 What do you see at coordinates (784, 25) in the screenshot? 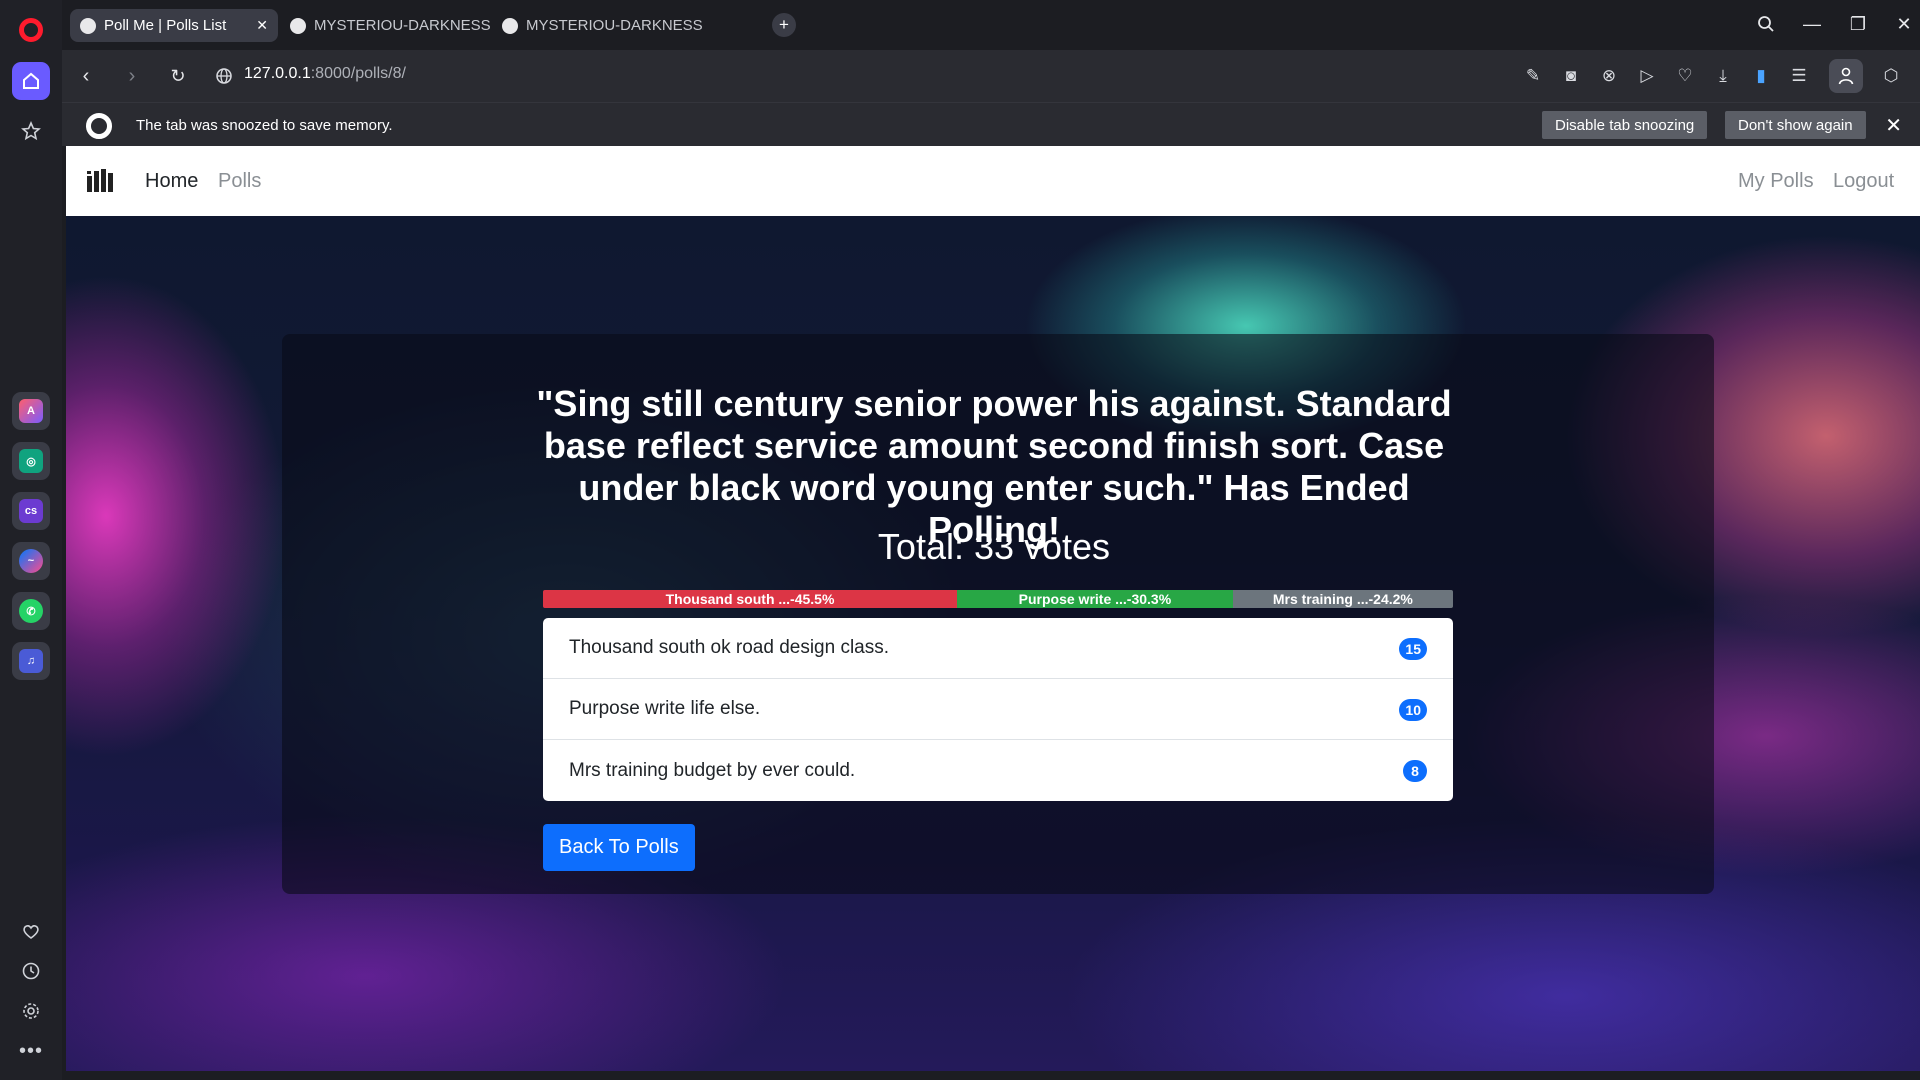
I see `new-tab-plus-icon: +` at bounding box center [784, 25].